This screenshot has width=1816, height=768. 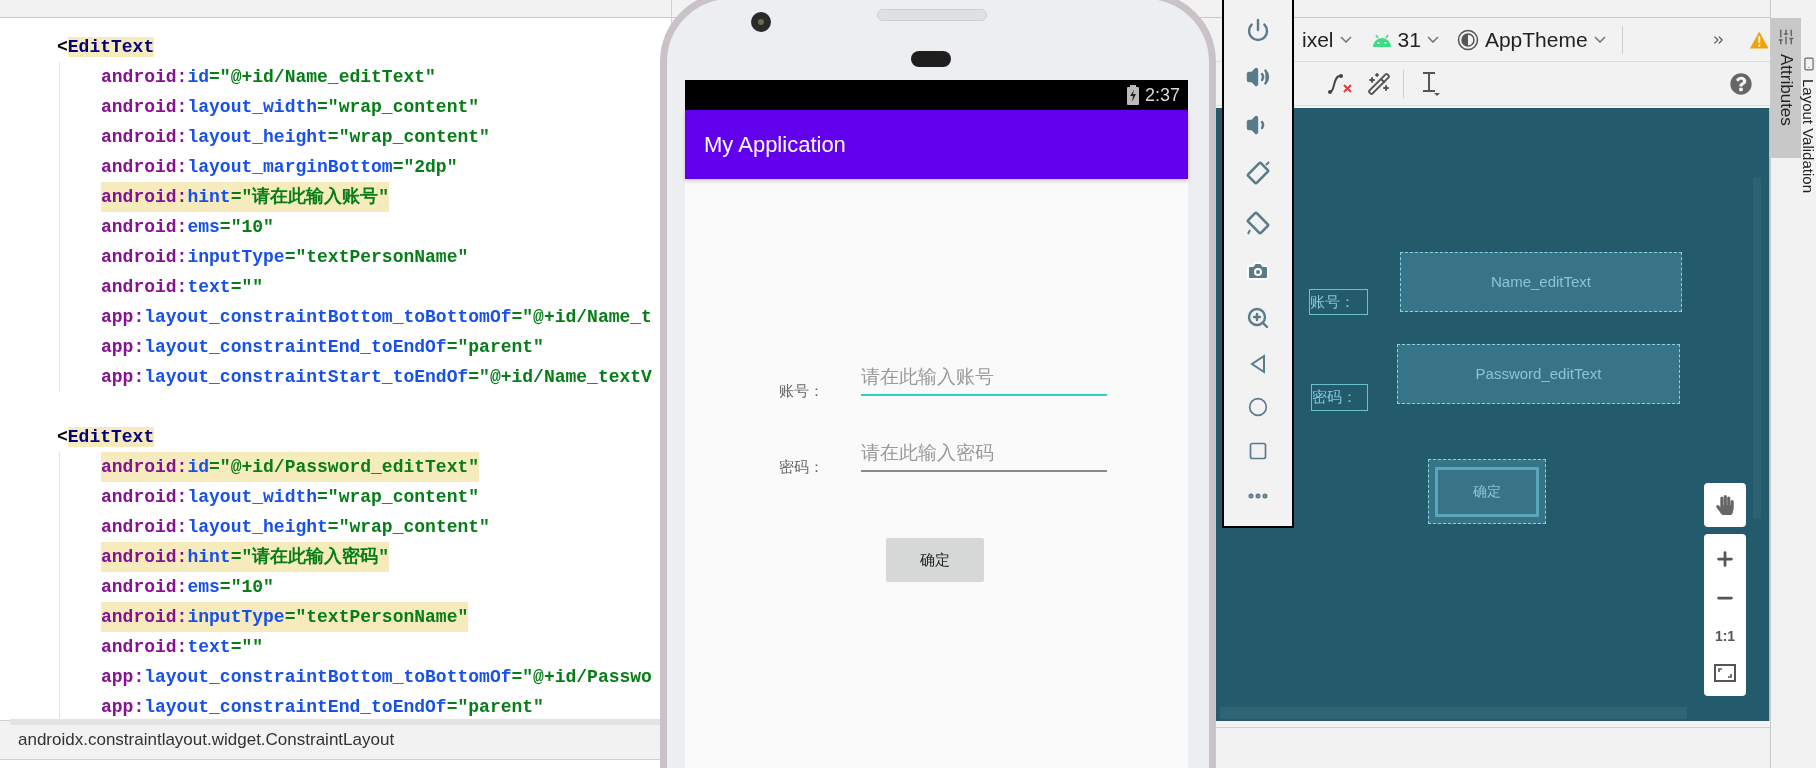 What do you see at coordinates (1741, 83) in the screenshot?
I see `help-icon` at bounding box center [1741, 83].